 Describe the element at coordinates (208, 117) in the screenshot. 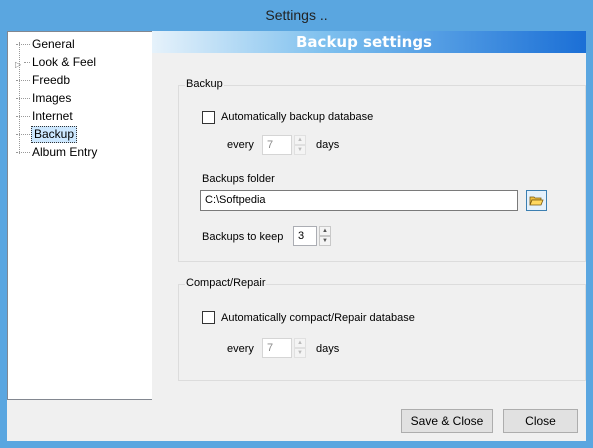

I see `auto-backup-checkbox` at that location.